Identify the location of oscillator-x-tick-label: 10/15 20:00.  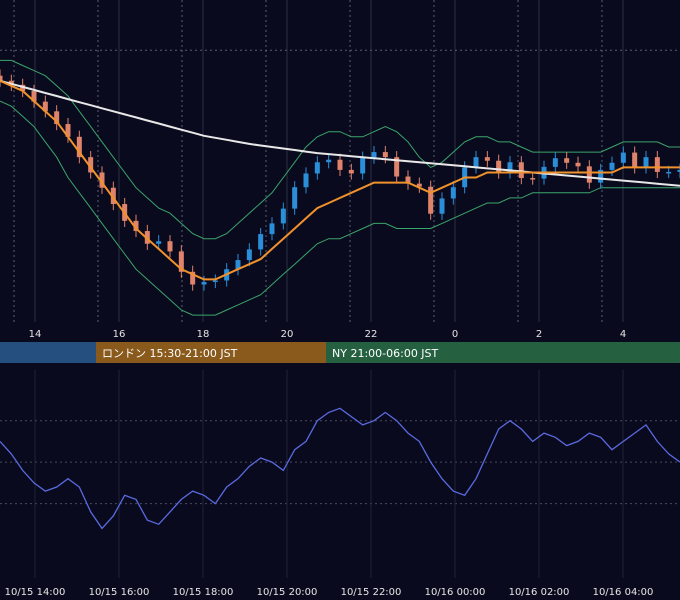
(287, 592).